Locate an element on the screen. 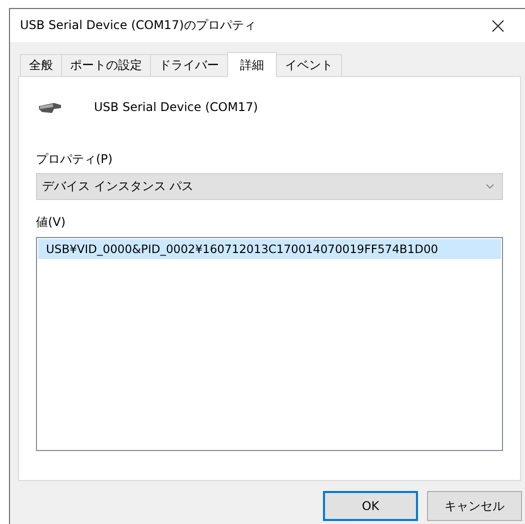  dialog-button: OK is located at coordinates (370, 506).